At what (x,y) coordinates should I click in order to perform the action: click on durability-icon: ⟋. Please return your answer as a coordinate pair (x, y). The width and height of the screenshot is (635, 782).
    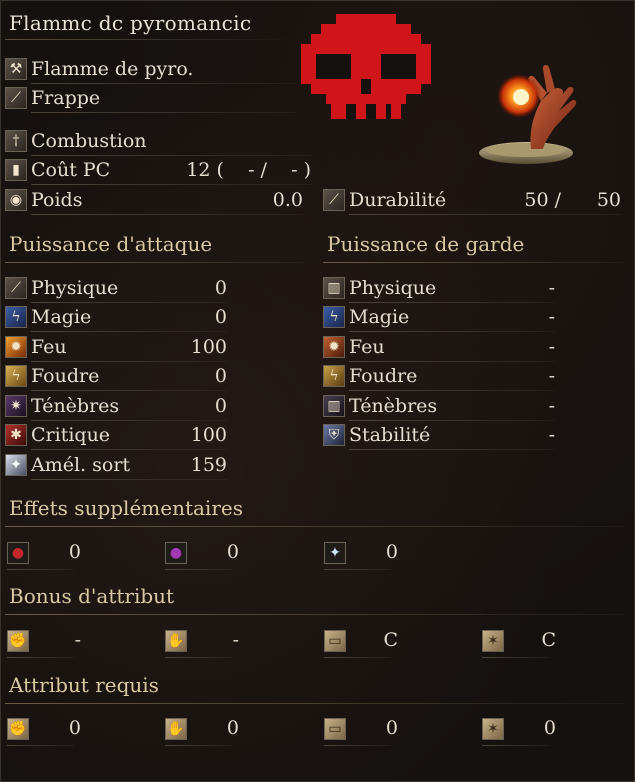
    Looking at the image, I should click on (334, 200).